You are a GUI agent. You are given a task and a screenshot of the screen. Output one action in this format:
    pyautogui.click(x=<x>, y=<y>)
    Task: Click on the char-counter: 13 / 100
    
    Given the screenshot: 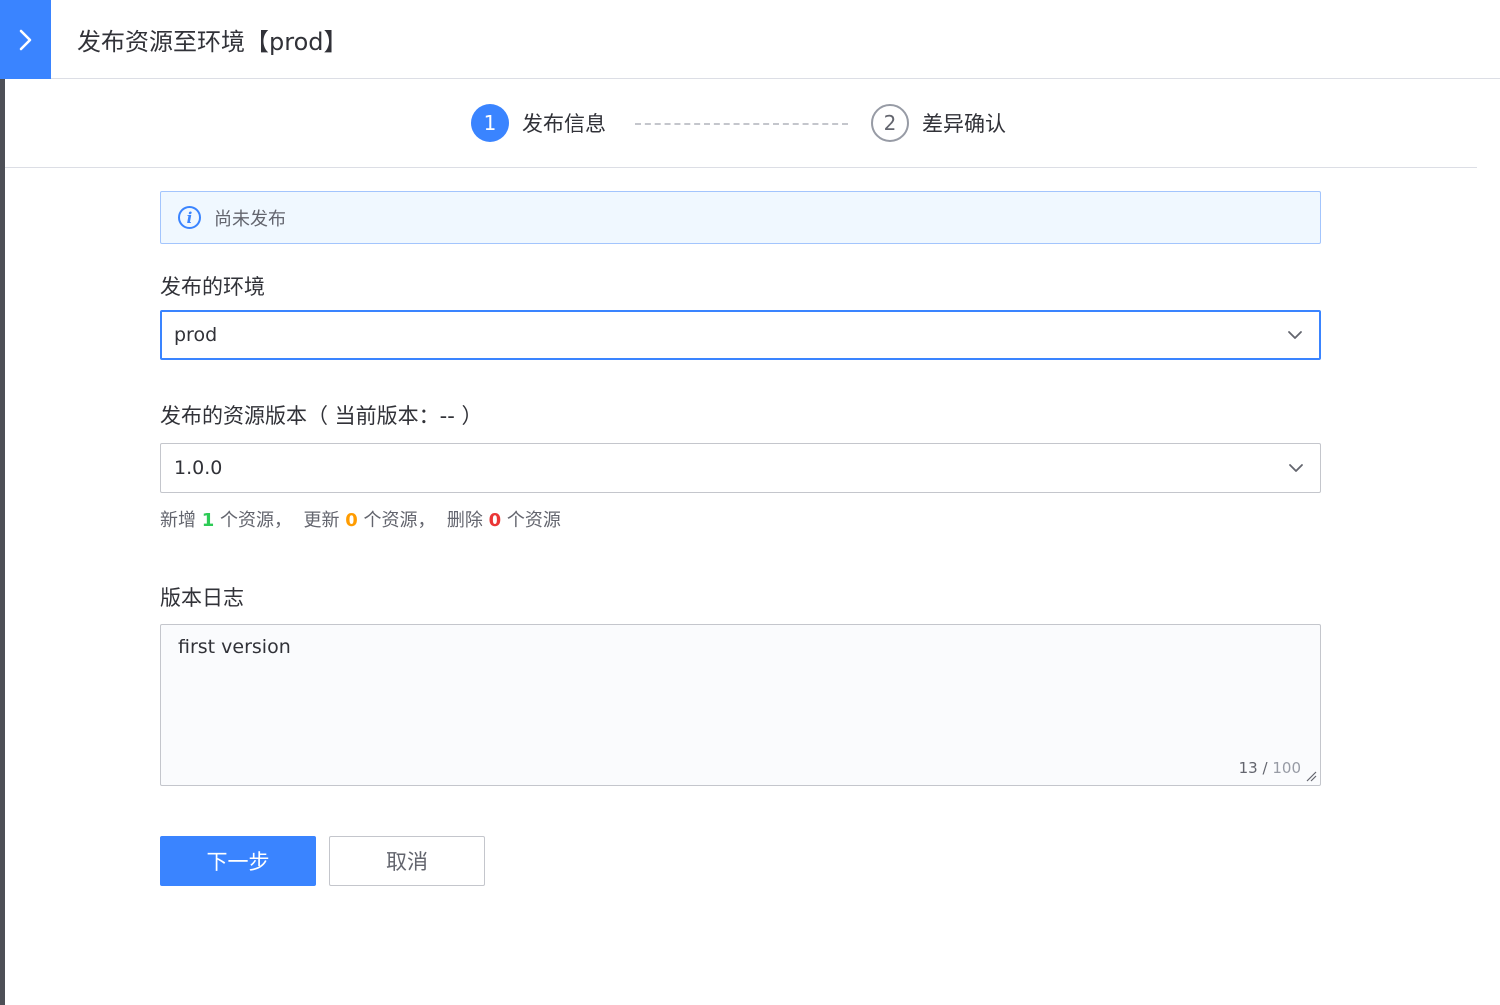 What is the action you would take?
    pyautogui.click(x=1269, y=768)
    